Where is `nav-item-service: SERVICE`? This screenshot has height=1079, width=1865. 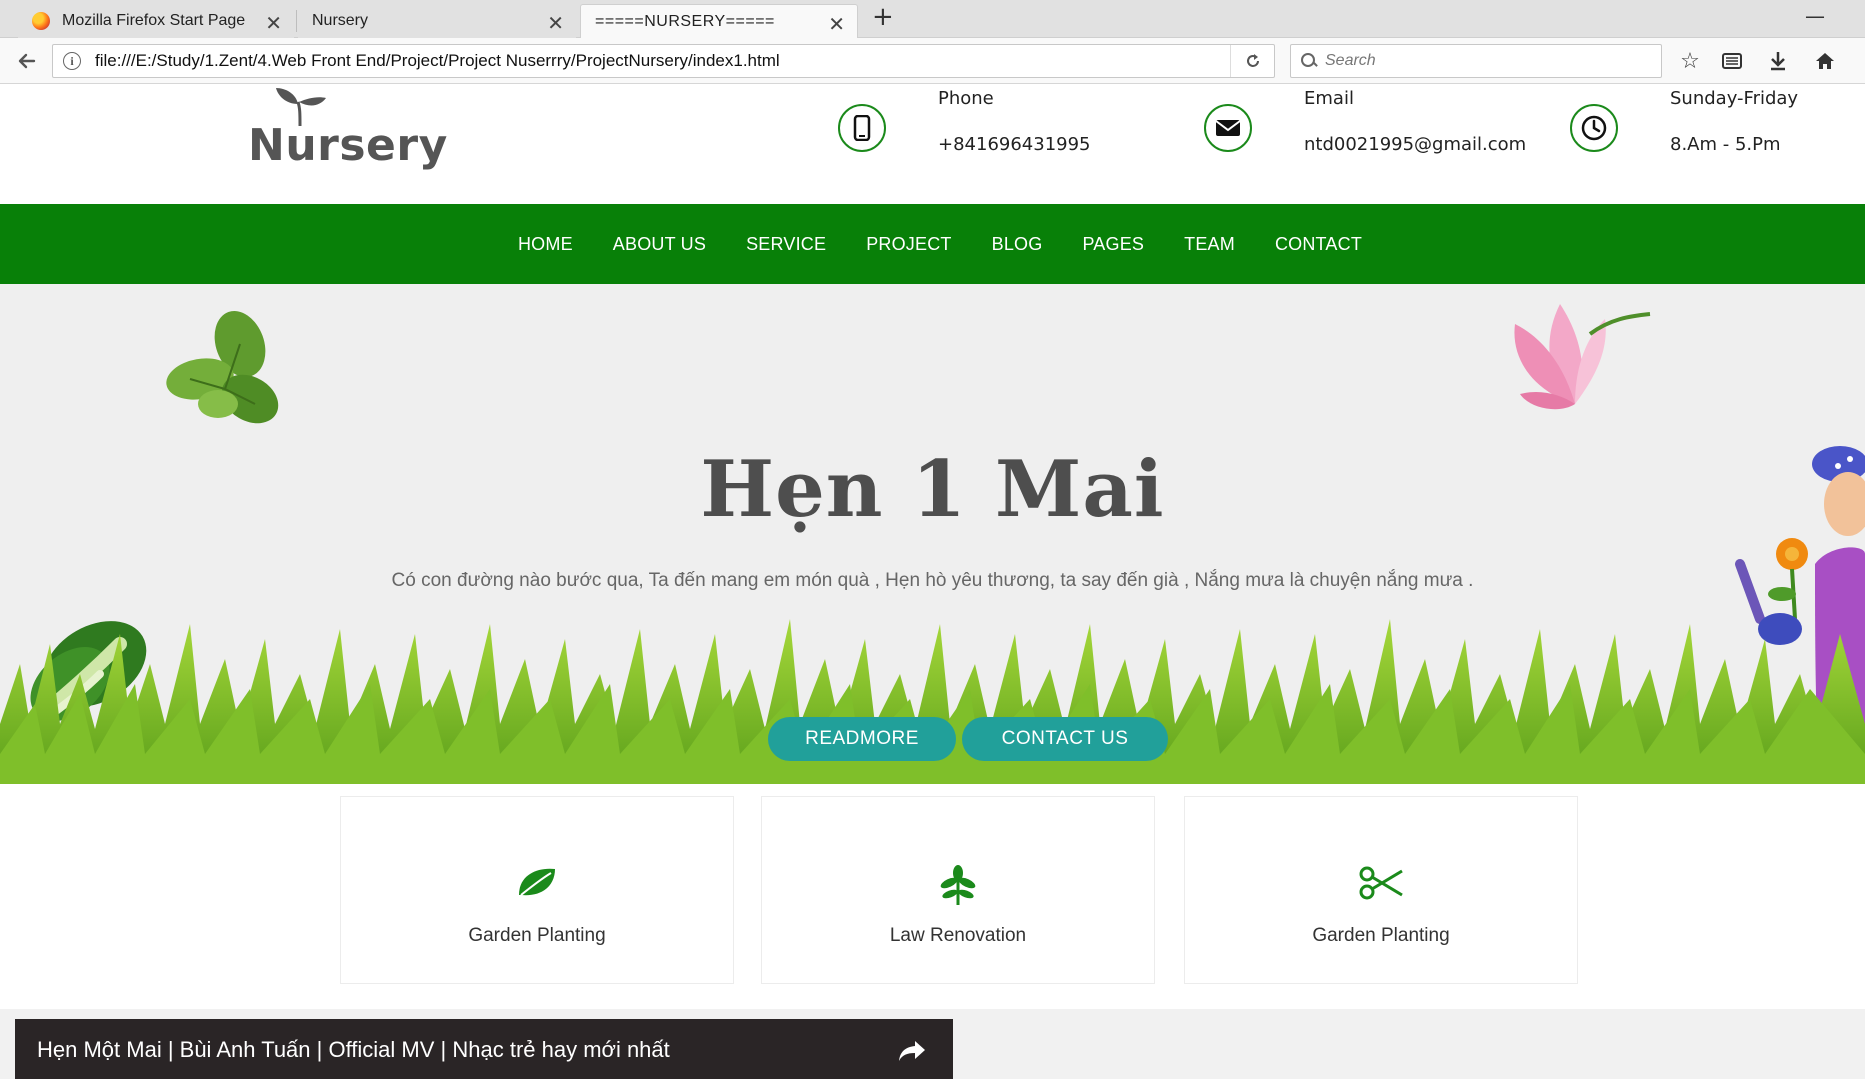 nav-item-service: SERVICE is located at coordinates (786, 244).